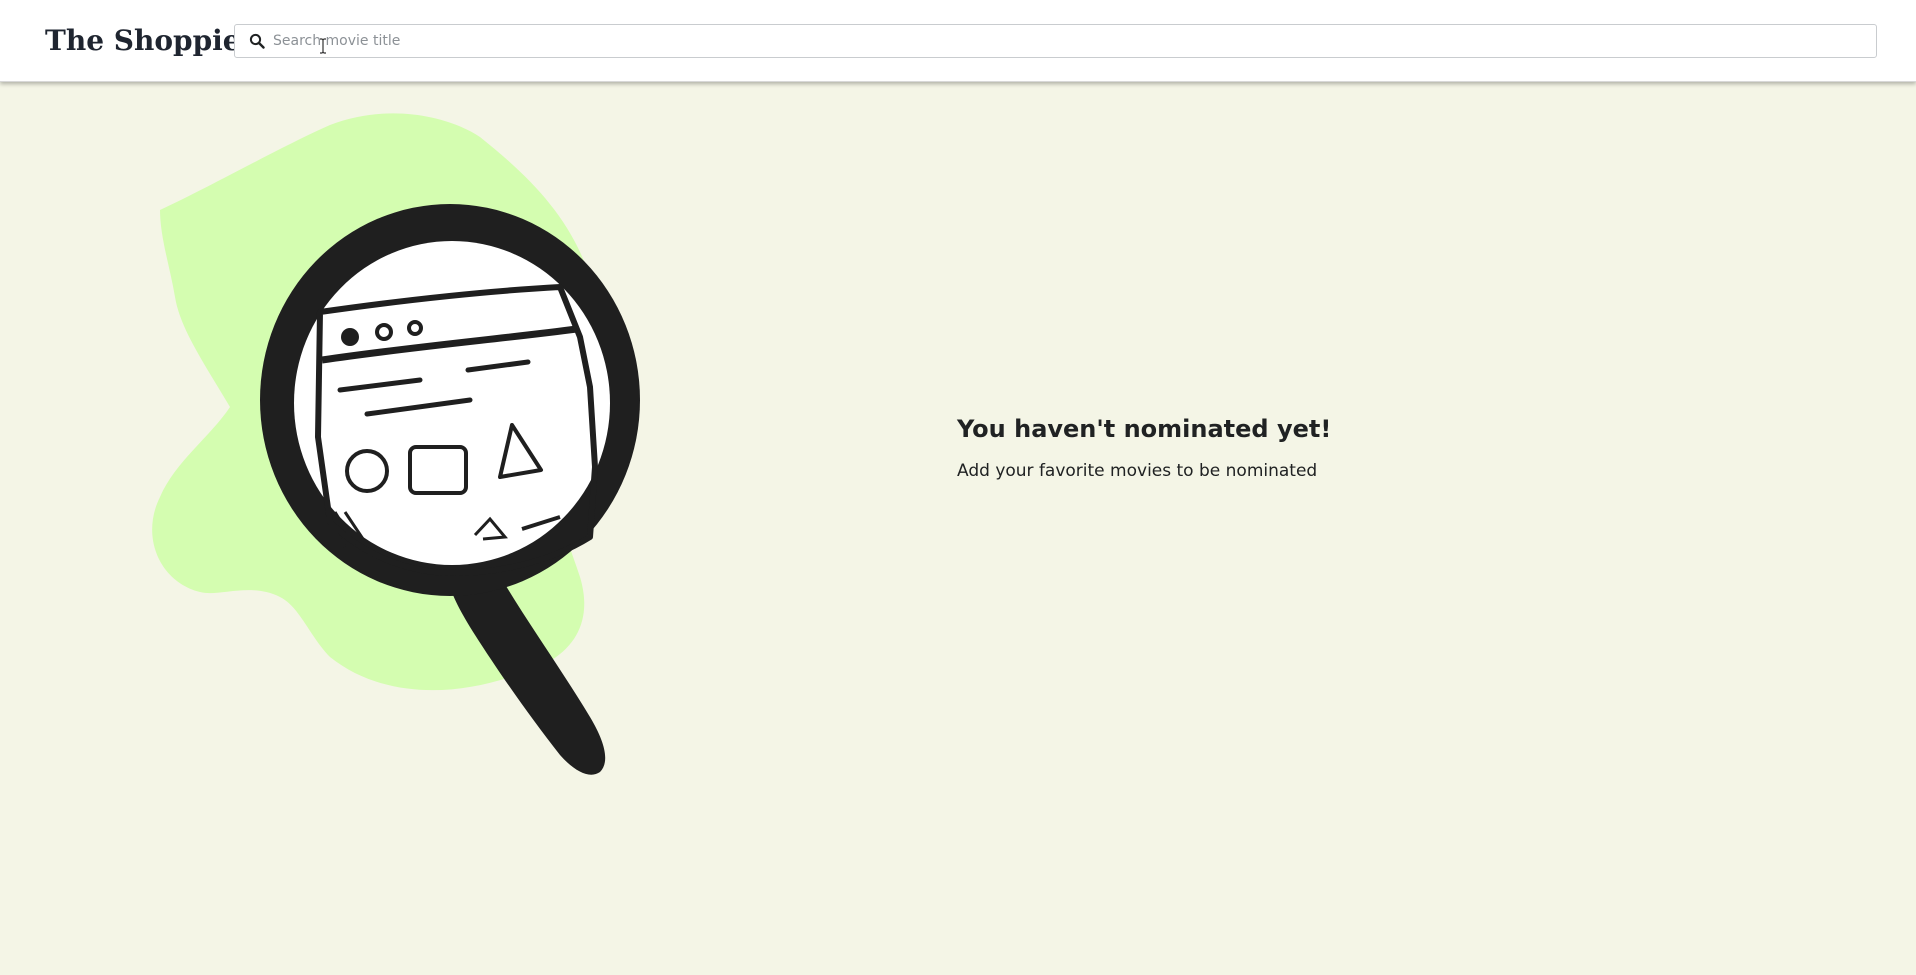 The image size is (1916, 975). What do you see at coordinates (151, 40) in the screenshot?
I see `brand-title: The Shoppies` at bounding box center [151, 40].